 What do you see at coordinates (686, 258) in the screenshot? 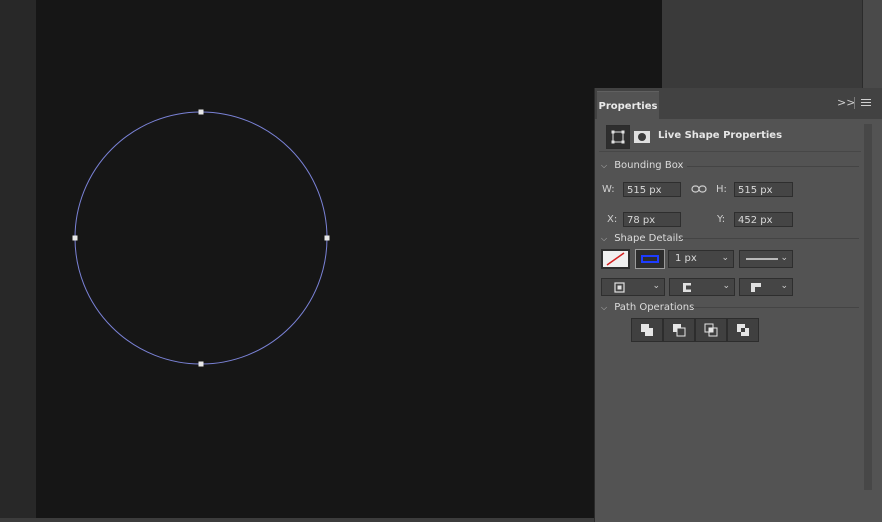
I see `stroke-width-value: 1 px` at bounding box center [686, 258].